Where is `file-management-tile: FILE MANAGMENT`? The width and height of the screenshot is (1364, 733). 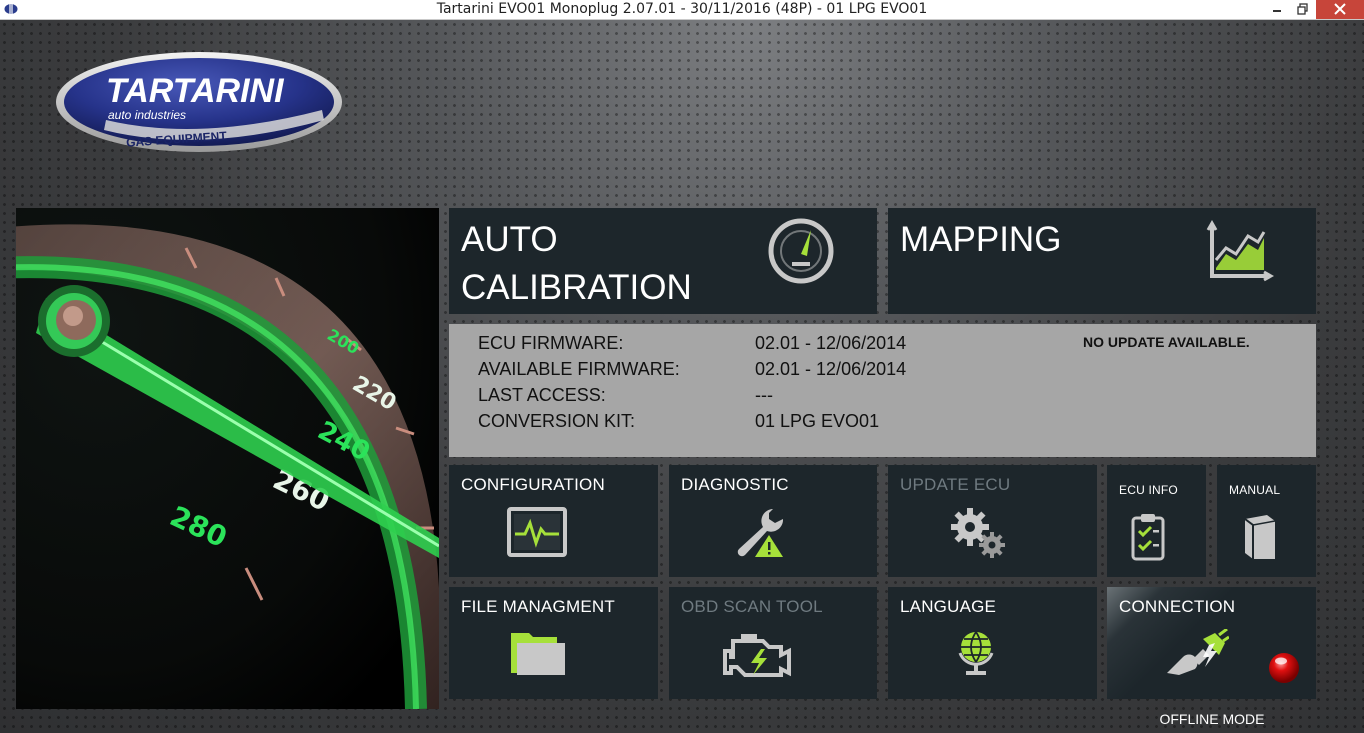
file-management-tile: FILE MANAGMENT is located at coordinates (553, 643).